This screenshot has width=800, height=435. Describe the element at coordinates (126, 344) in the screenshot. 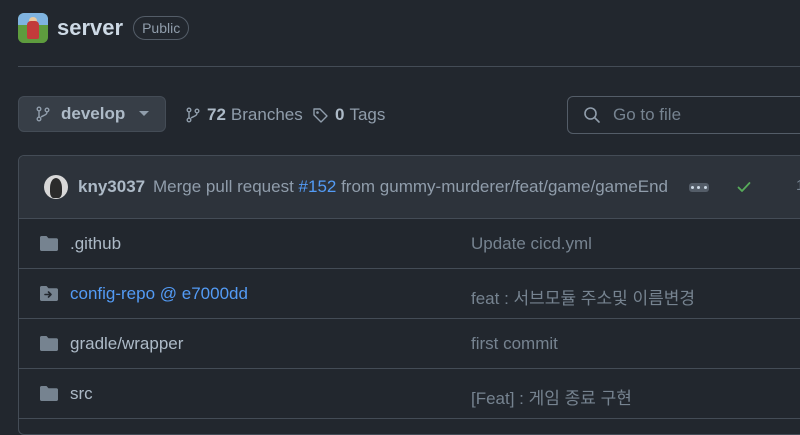

I see `file-name: gradle/wrapper` at that location.